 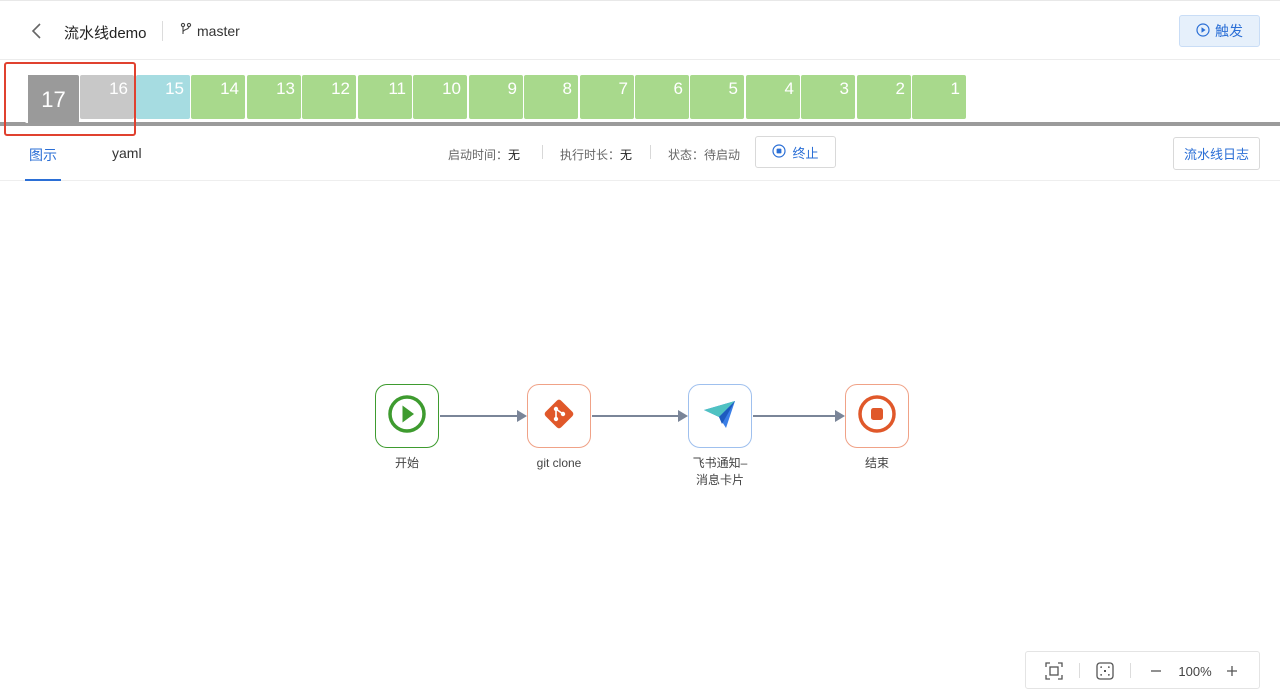 I want to click on fit-view-icon, so click(x=1054, y=671).